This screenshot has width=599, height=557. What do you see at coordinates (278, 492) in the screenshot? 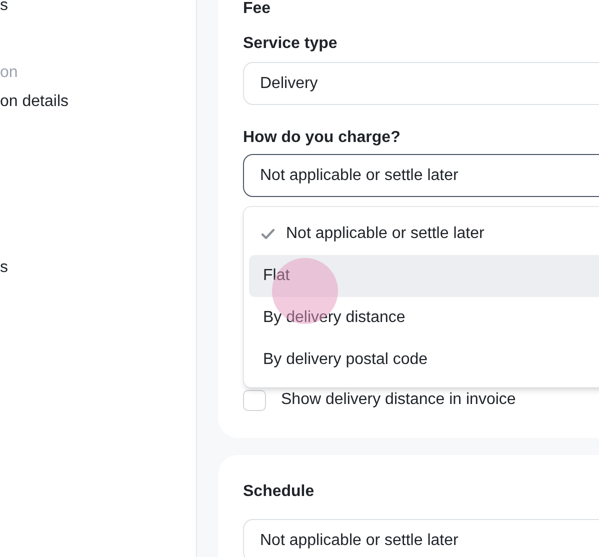
I see `section-title: Schedule` at bounding box center [278, 492].